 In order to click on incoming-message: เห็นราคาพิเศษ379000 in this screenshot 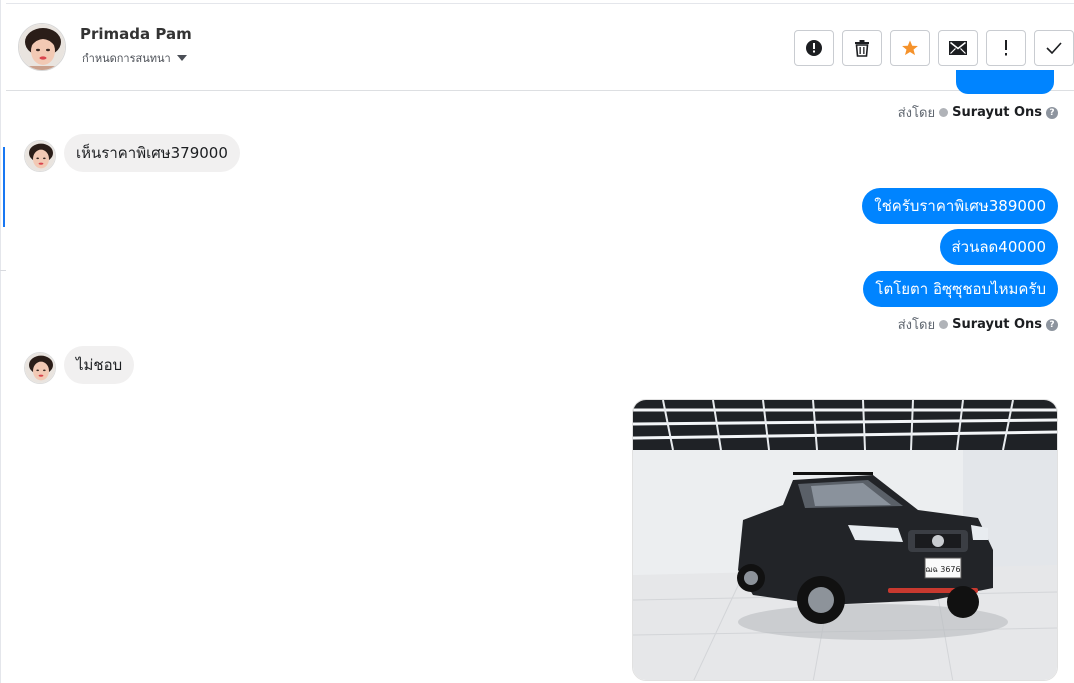, I will do `click(152, 153)`.